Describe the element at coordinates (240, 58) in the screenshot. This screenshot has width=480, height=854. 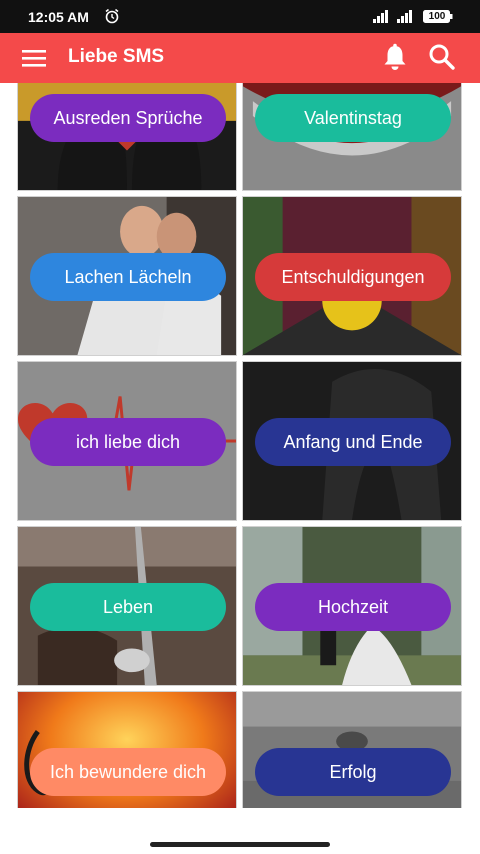
I see `app-bar: Liebe SMS` at that location.